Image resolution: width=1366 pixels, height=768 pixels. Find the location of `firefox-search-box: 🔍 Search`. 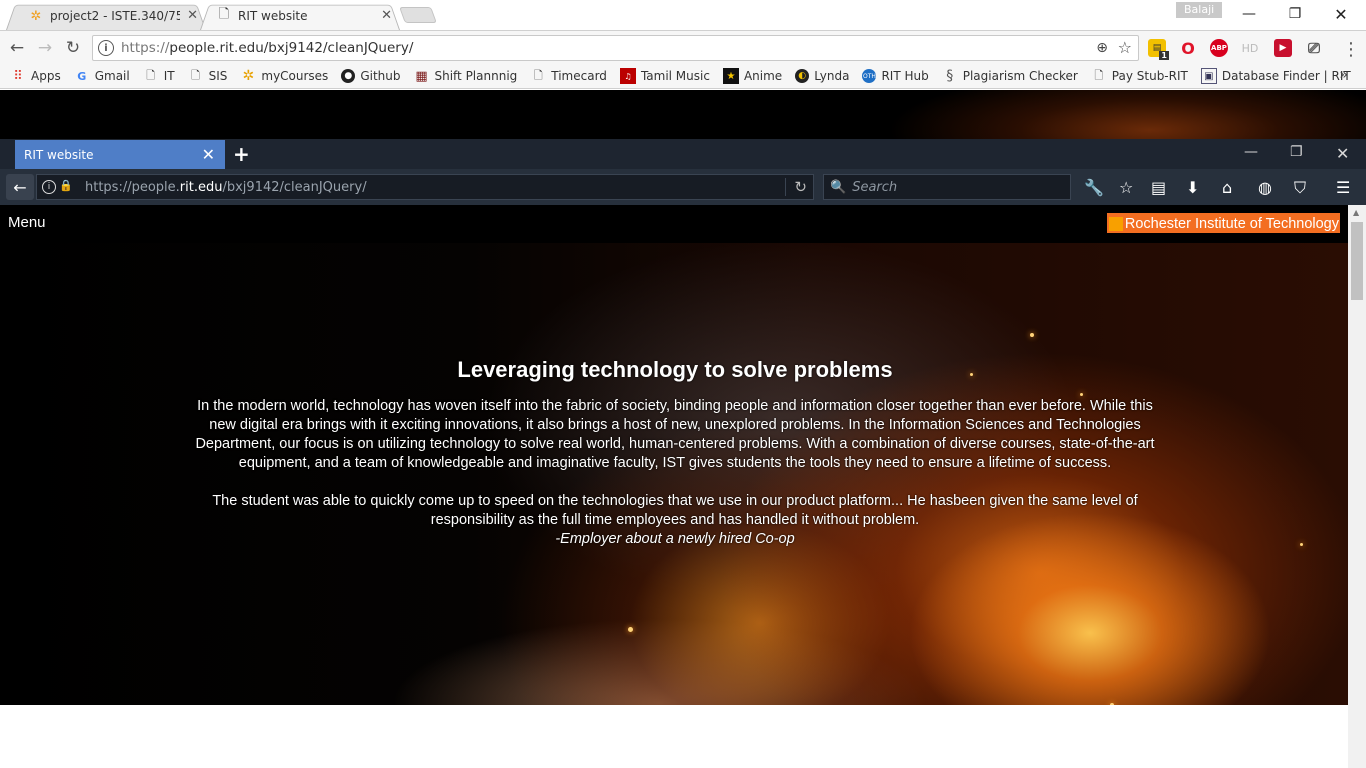

firefox-search-box: 🔍 Search is located at coordinates (947, 187).